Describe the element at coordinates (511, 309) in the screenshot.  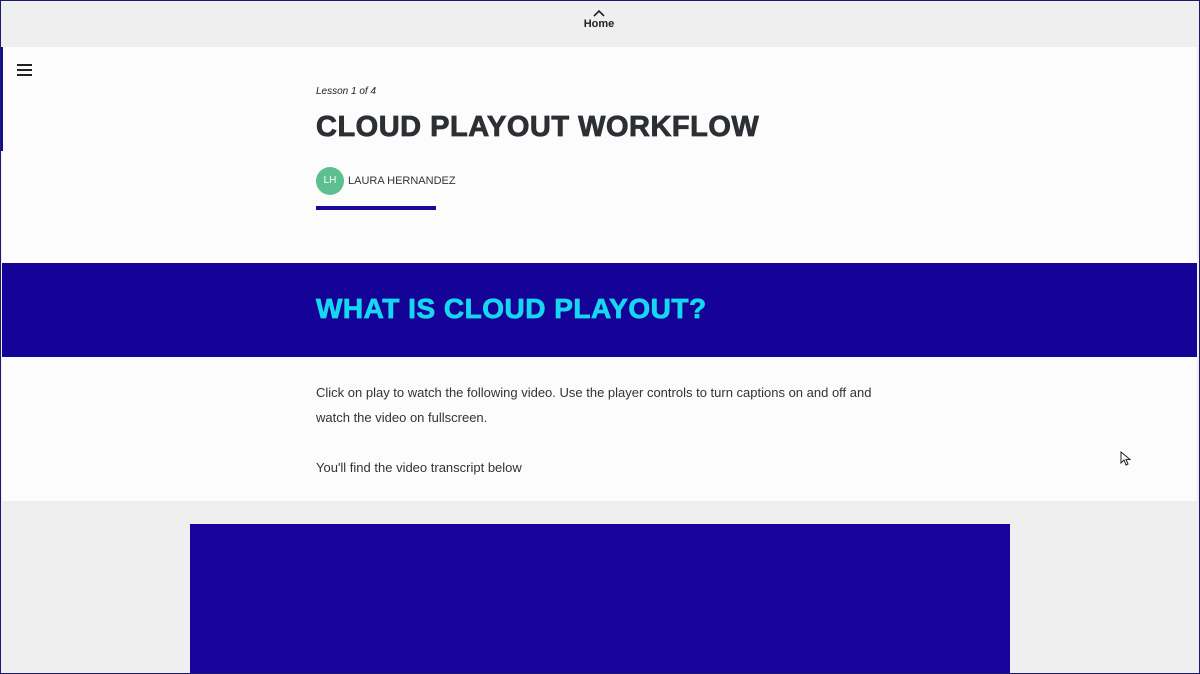
I see `section-heading: WHAT IS CLOUD PLAYOUT?` at that location.